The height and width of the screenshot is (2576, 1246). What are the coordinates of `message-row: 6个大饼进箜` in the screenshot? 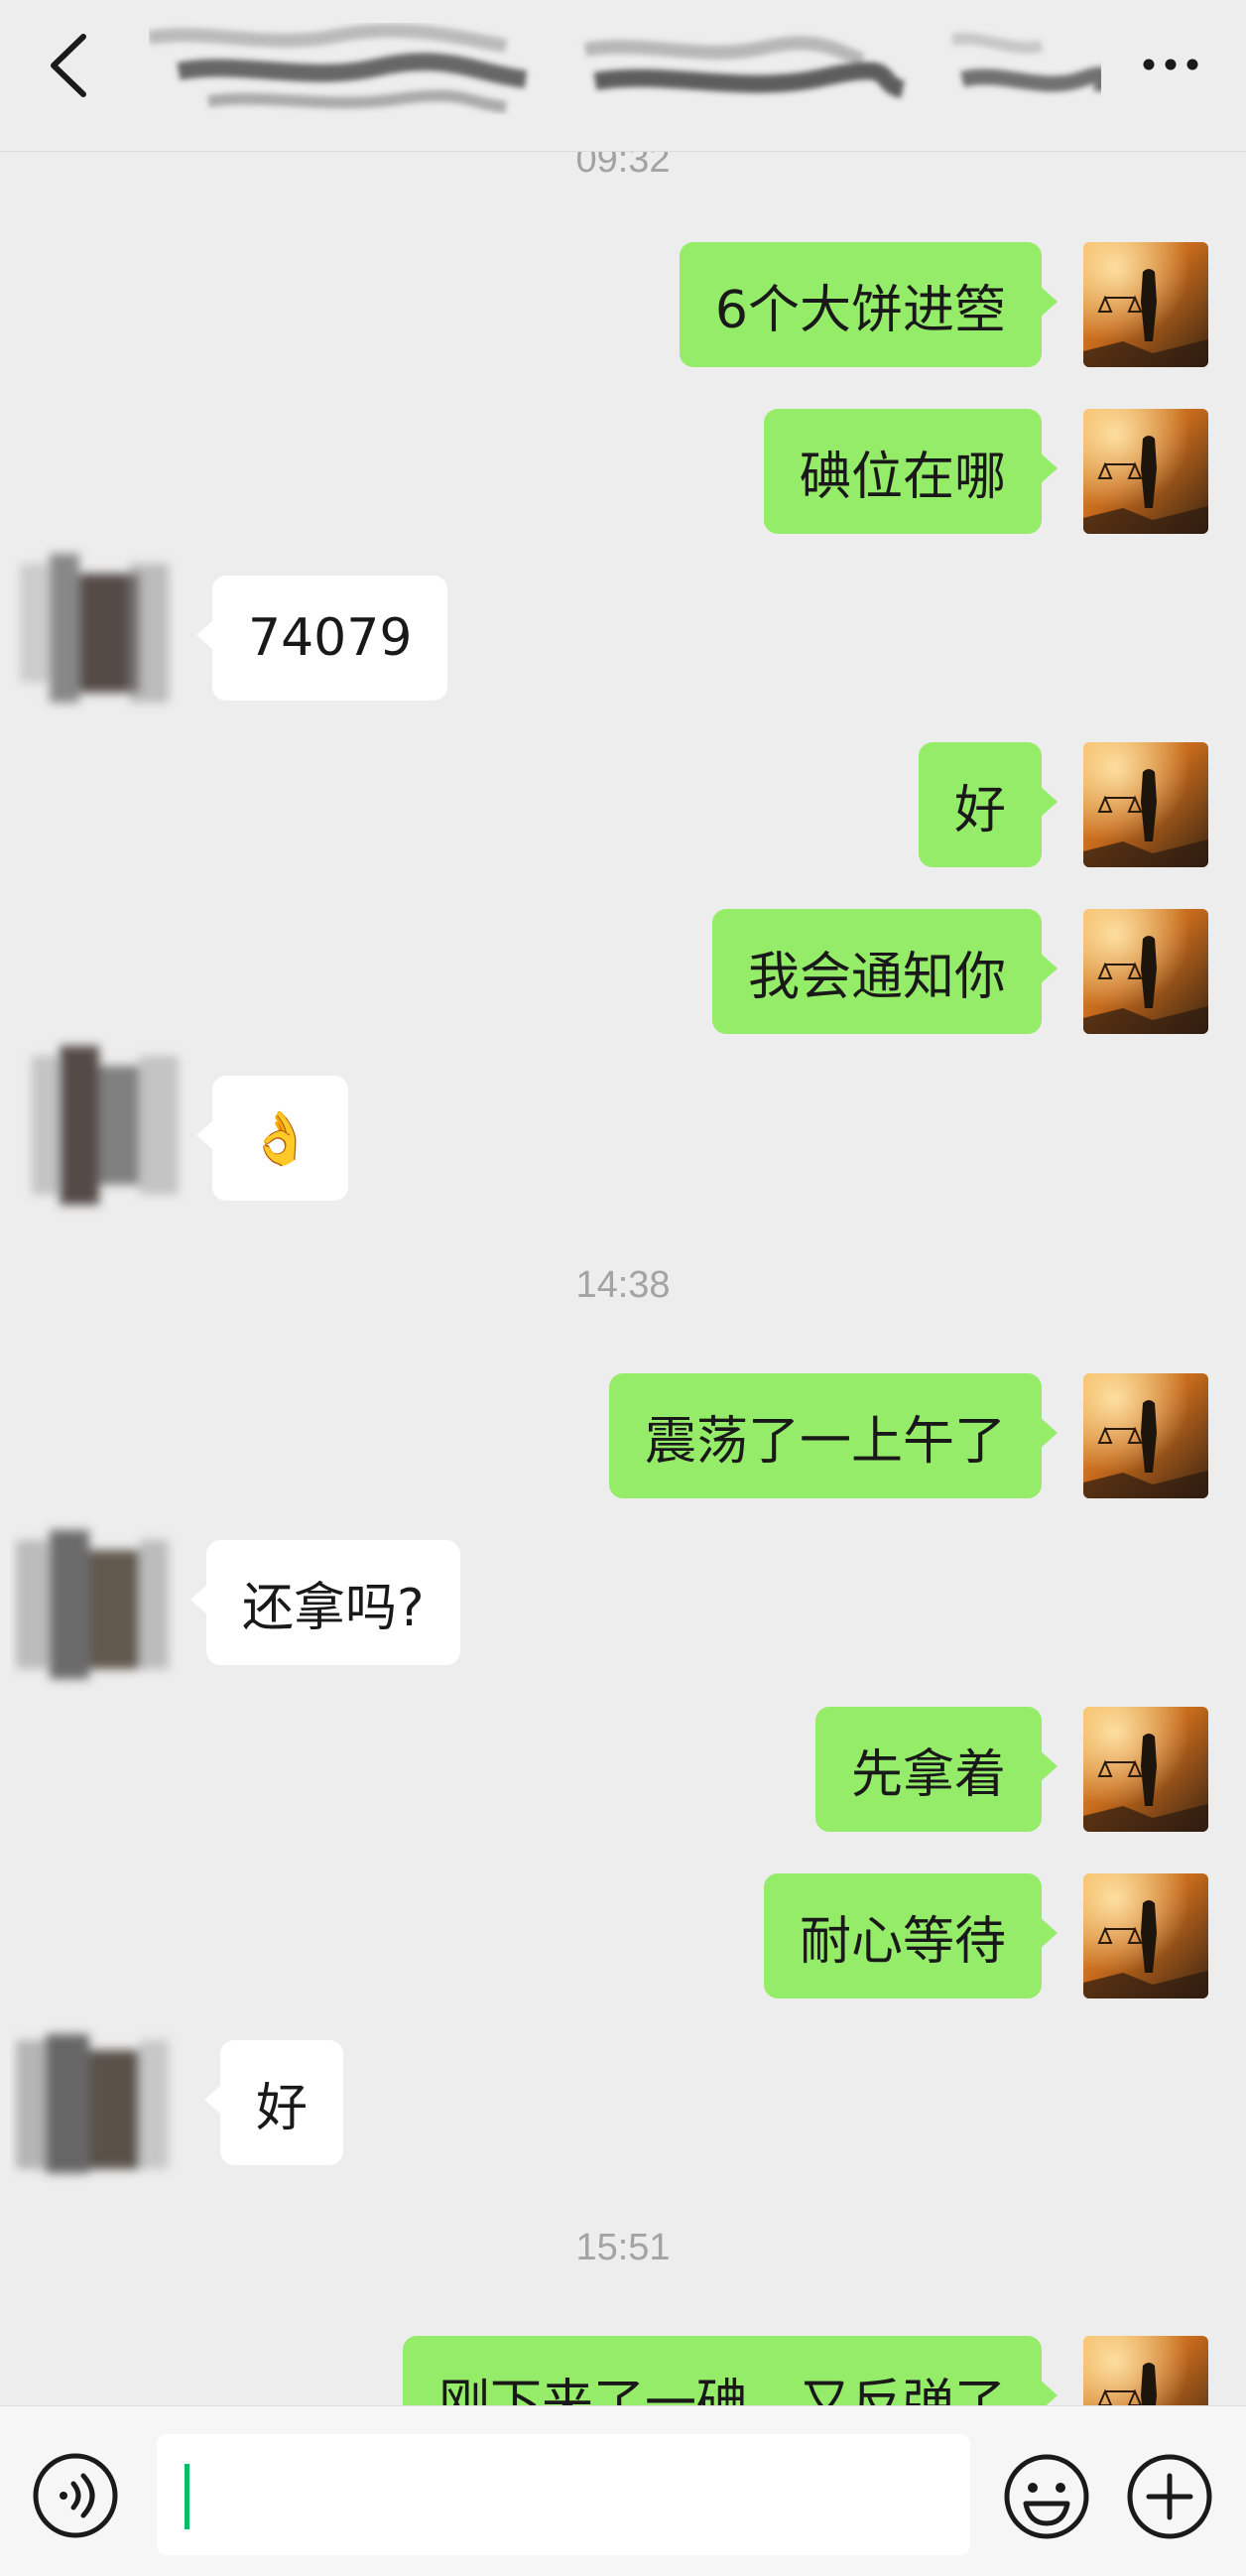 It's located at (623, 307).